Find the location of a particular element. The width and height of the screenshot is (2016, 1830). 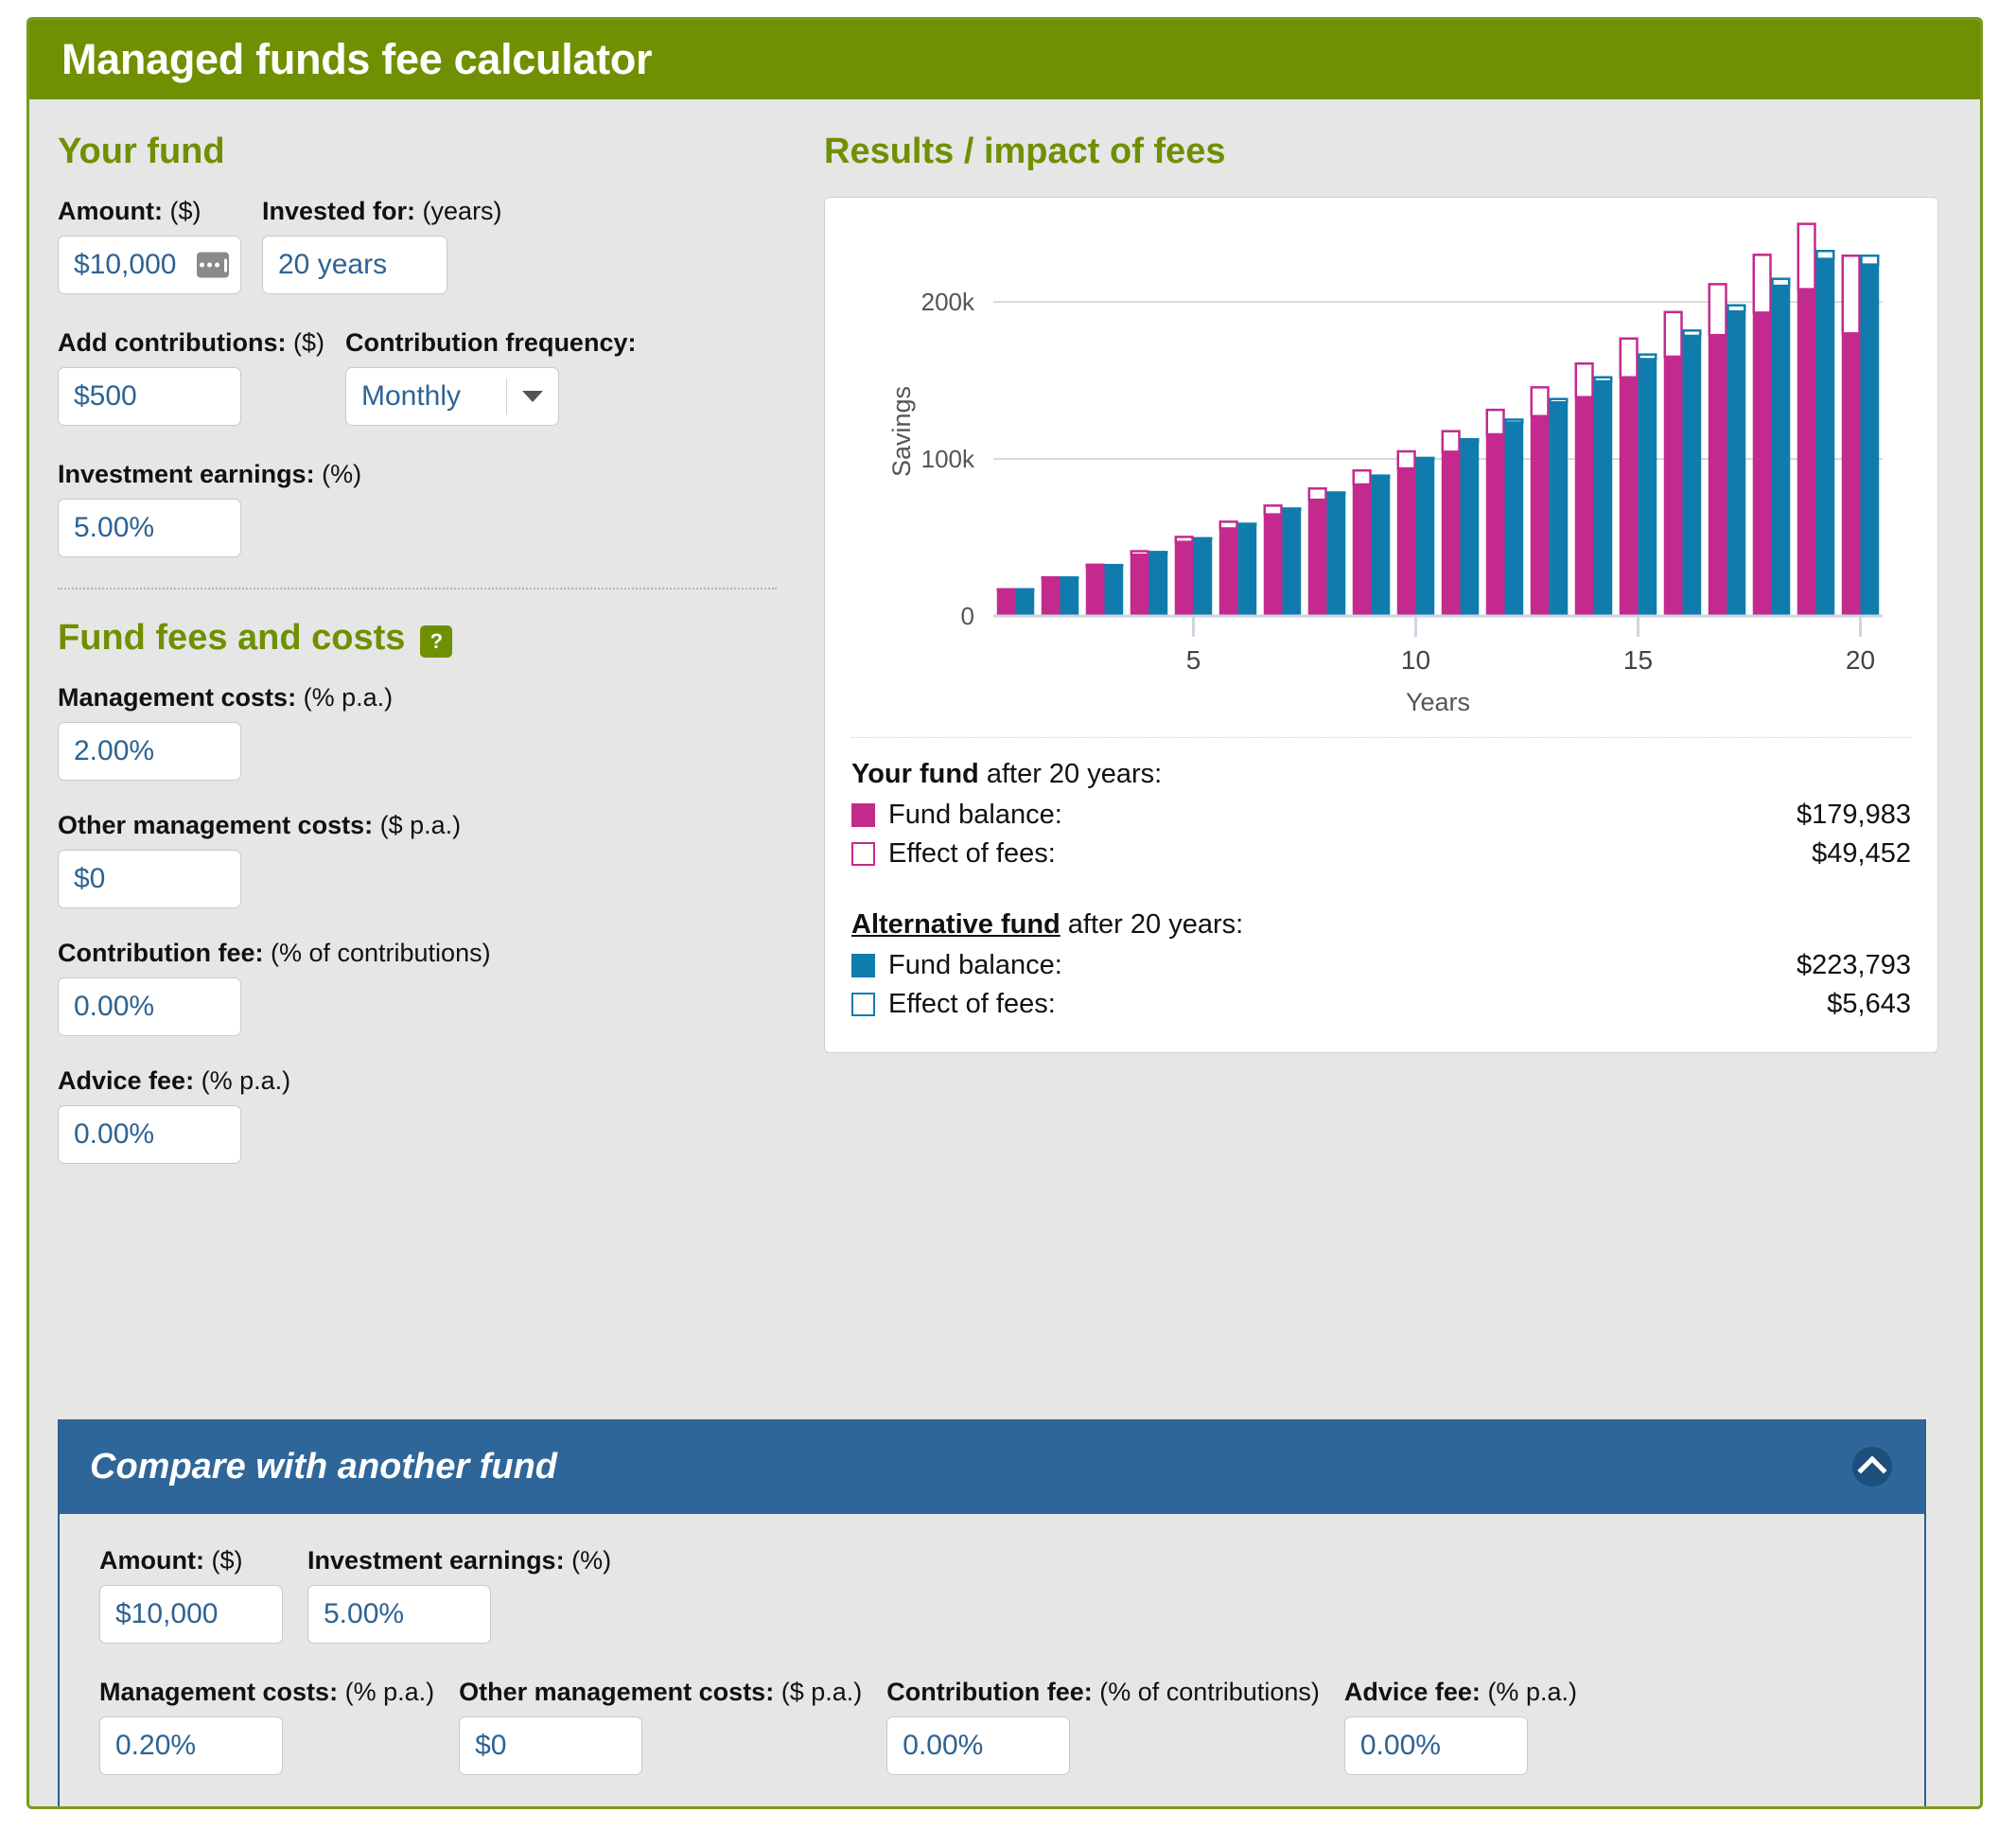

compare-advice-fee-input: 0.00% is located at coordinates (1435, 1746).